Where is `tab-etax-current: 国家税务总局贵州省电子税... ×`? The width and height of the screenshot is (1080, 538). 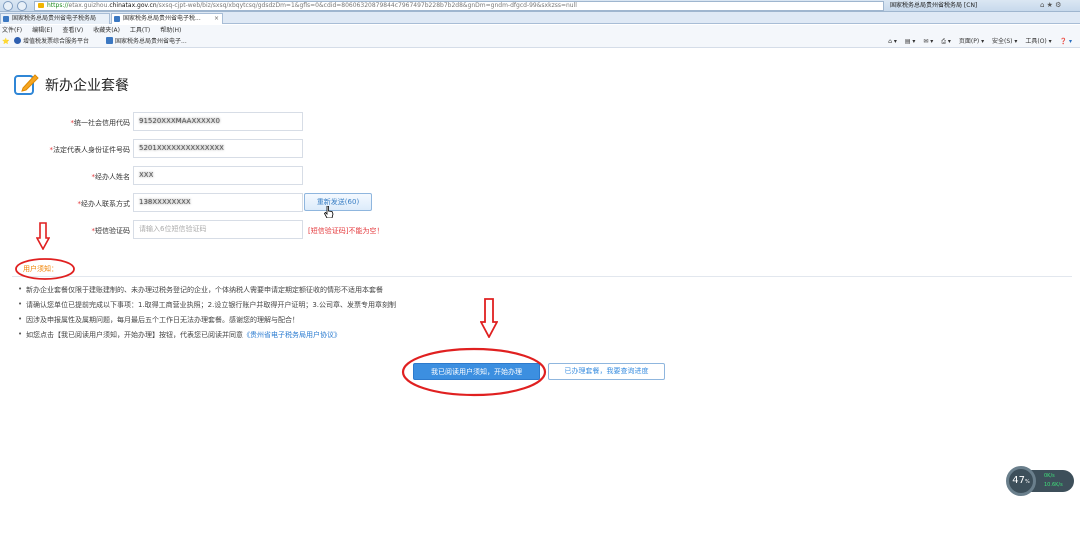
tab-etax-current: 国家税务总局贵州省电子税... × is located at coordinates (167, 18).